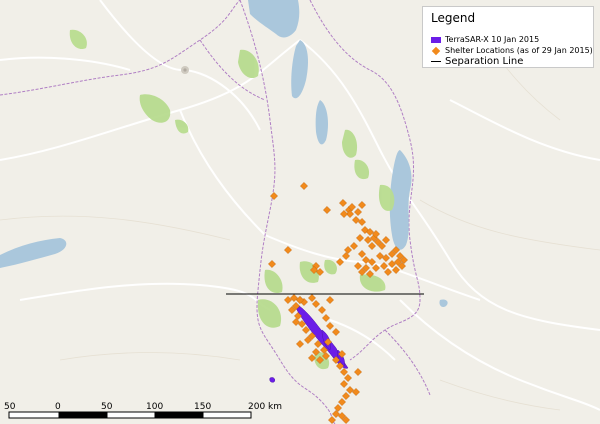 This screenshot has width=600, height=424. I want to click on scale-bar, so click(130, 415).